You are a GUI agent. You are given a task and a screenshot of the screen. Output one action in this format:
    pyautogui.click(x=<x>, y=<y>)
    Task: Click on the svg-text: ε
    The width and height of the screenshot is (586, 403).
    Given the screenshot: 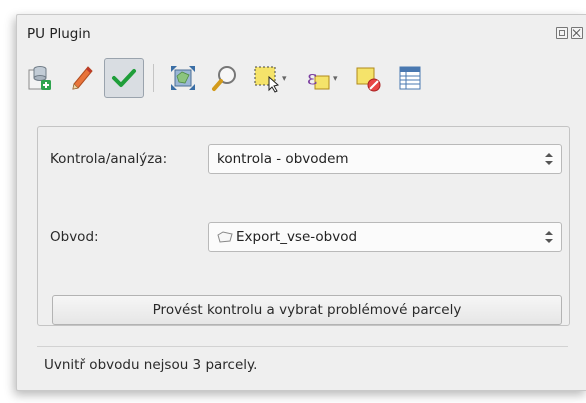 What is the action you would take?
    pyautogui.click(x=312, y=77)
    